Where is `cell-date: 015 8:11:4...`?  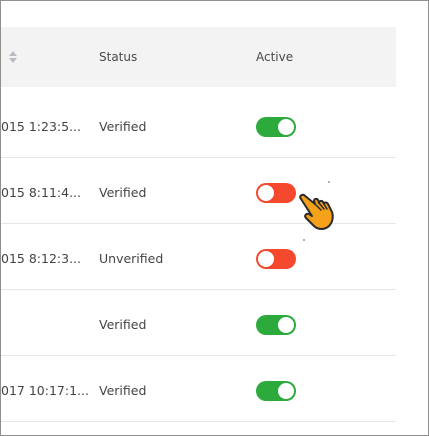 cell-date: 015 8:11:4... is located at coordinates (41, 192).